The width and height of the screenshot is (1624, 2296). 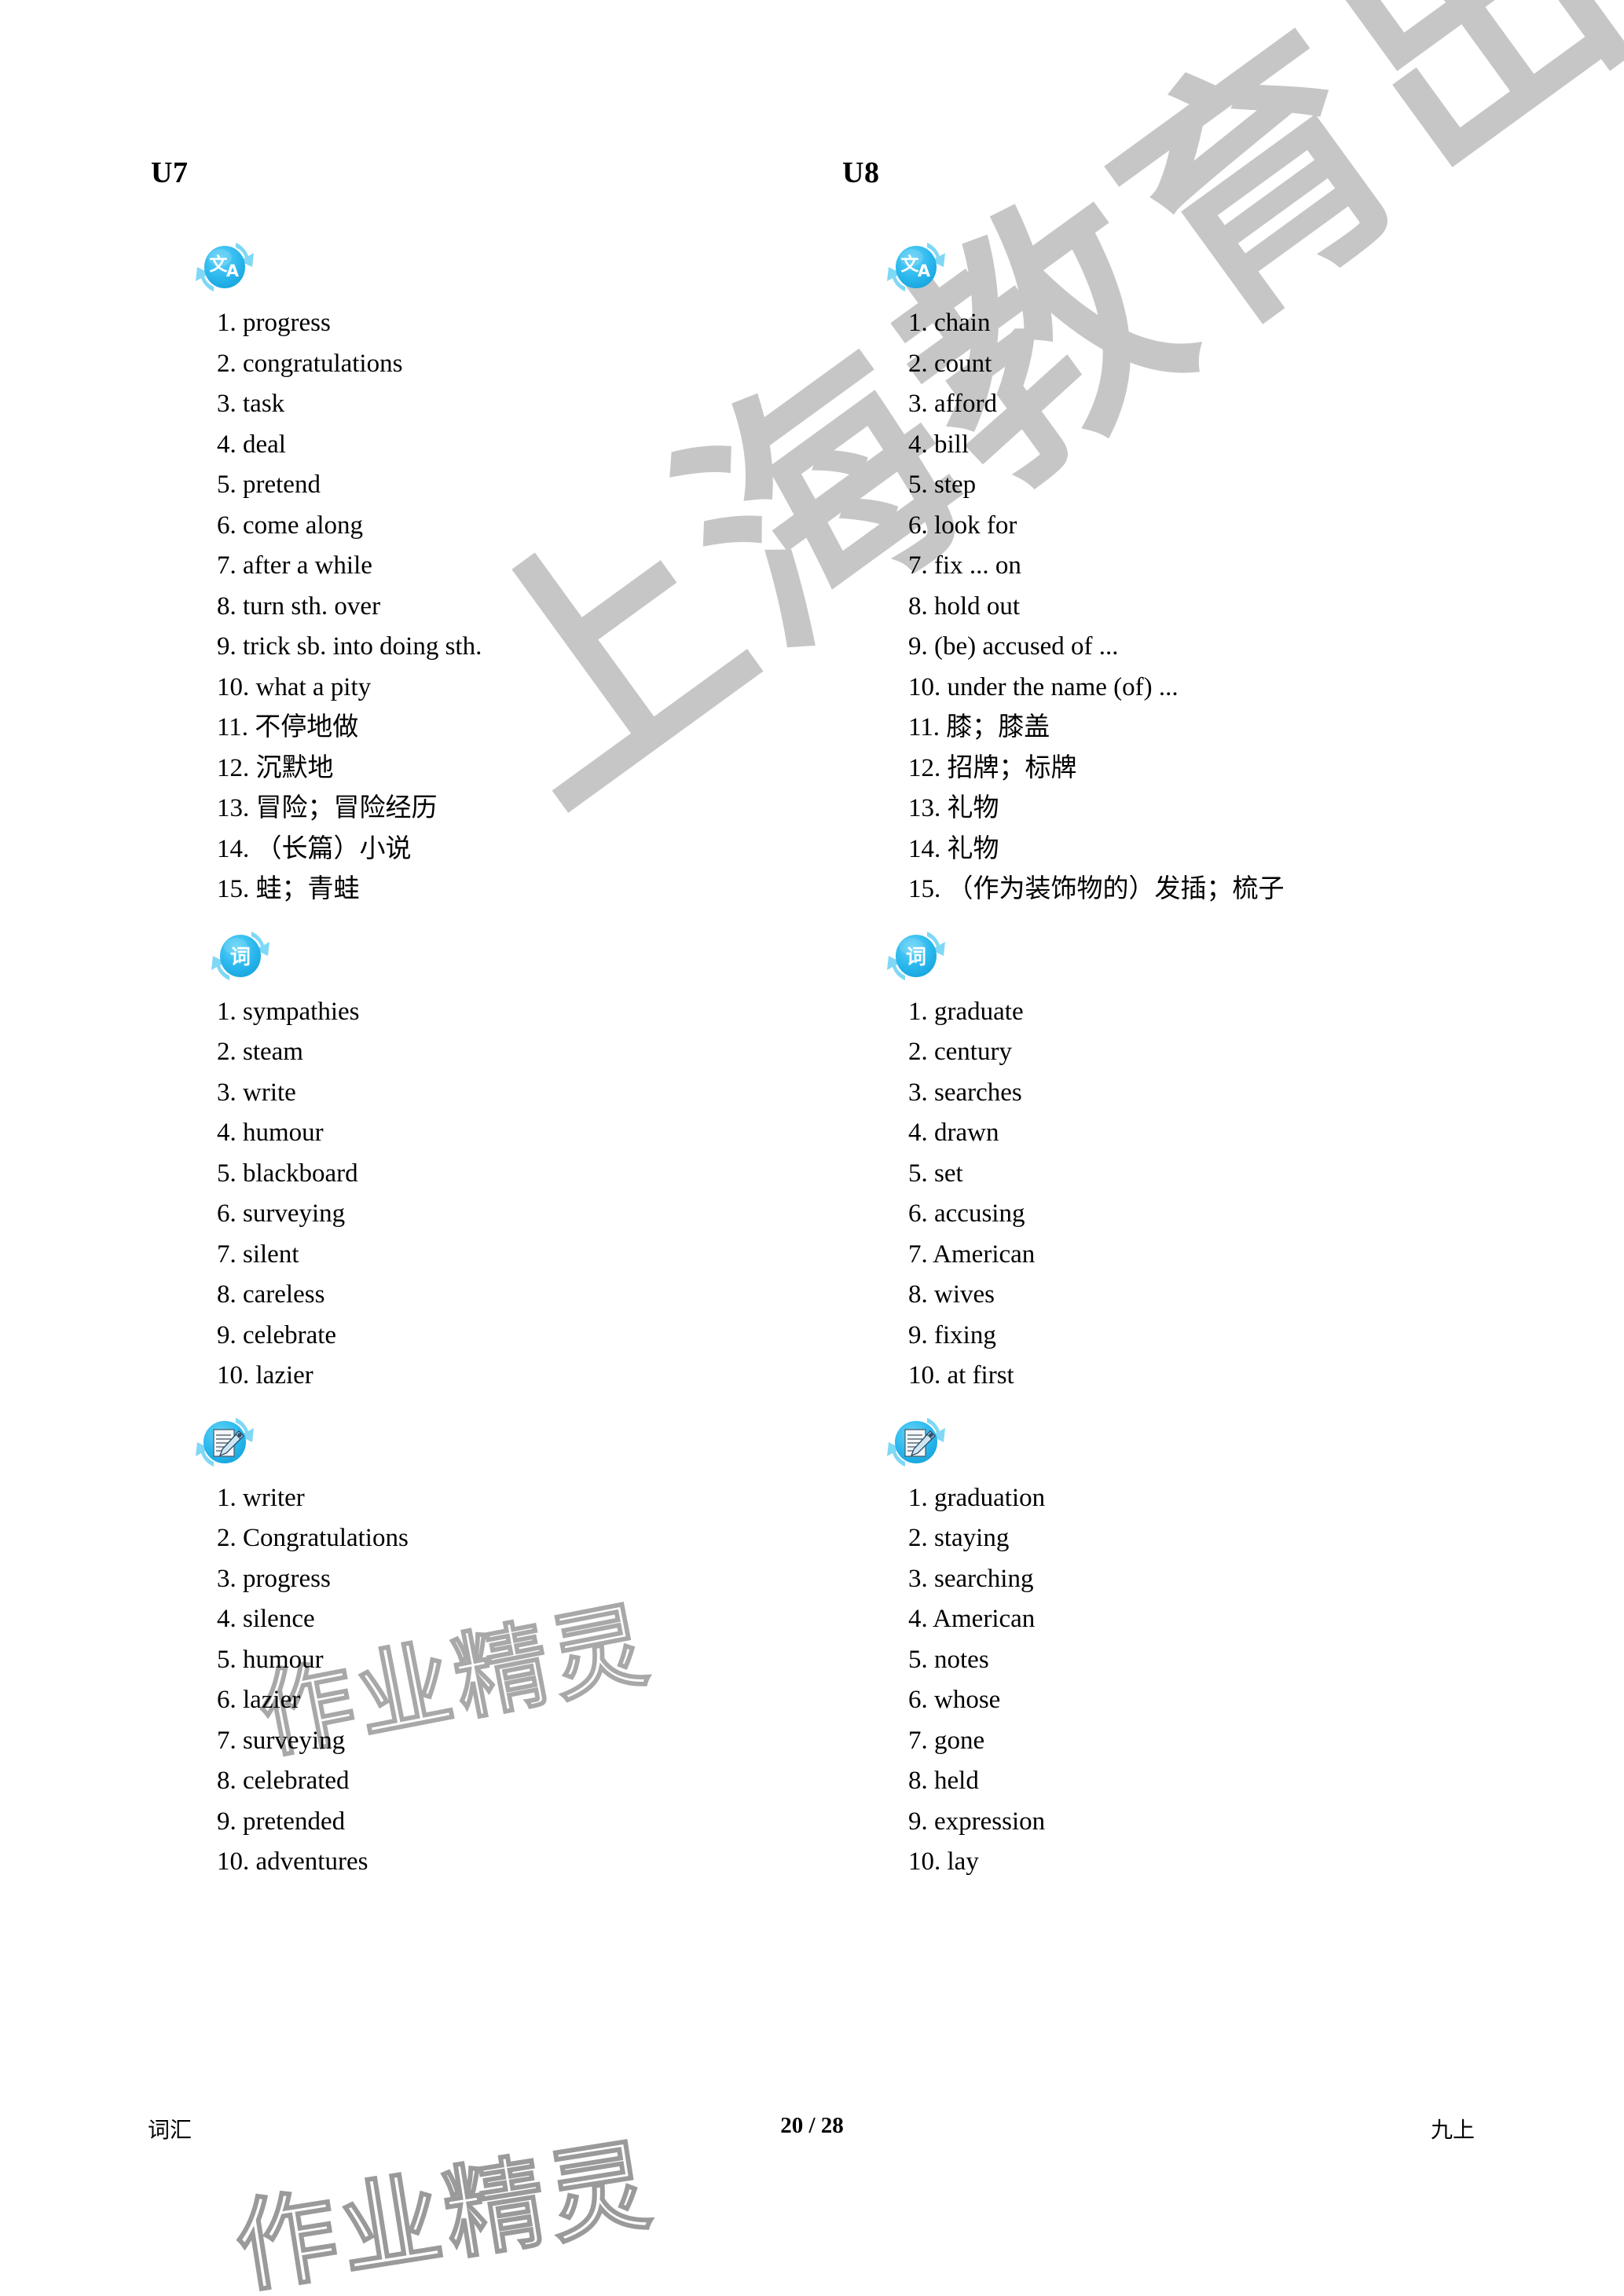 What do you see at coordinates (271, 1659) in the screenshot?
I see `answer-item: 5. humour` at bounding box center [271, 1659].